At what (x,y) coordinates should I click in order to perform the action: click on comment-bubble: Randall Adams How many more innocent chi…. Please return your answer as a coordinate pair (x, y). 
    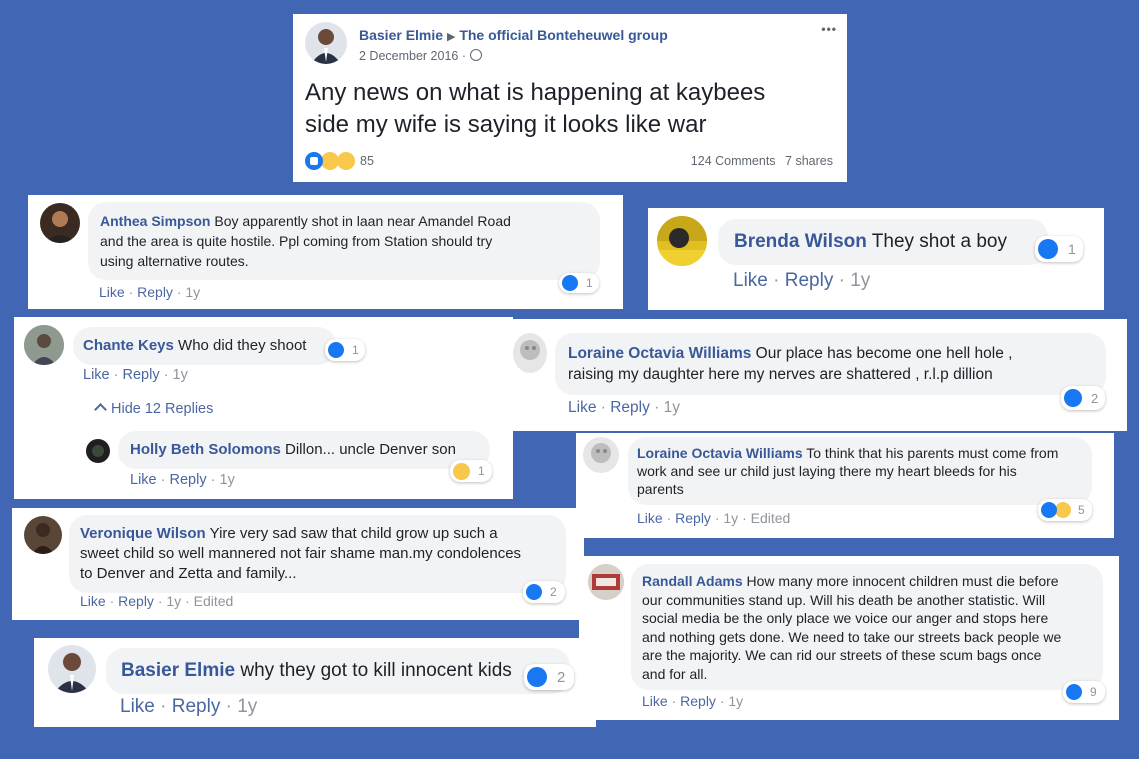
    Looking at the image, I should click on (867, 627).